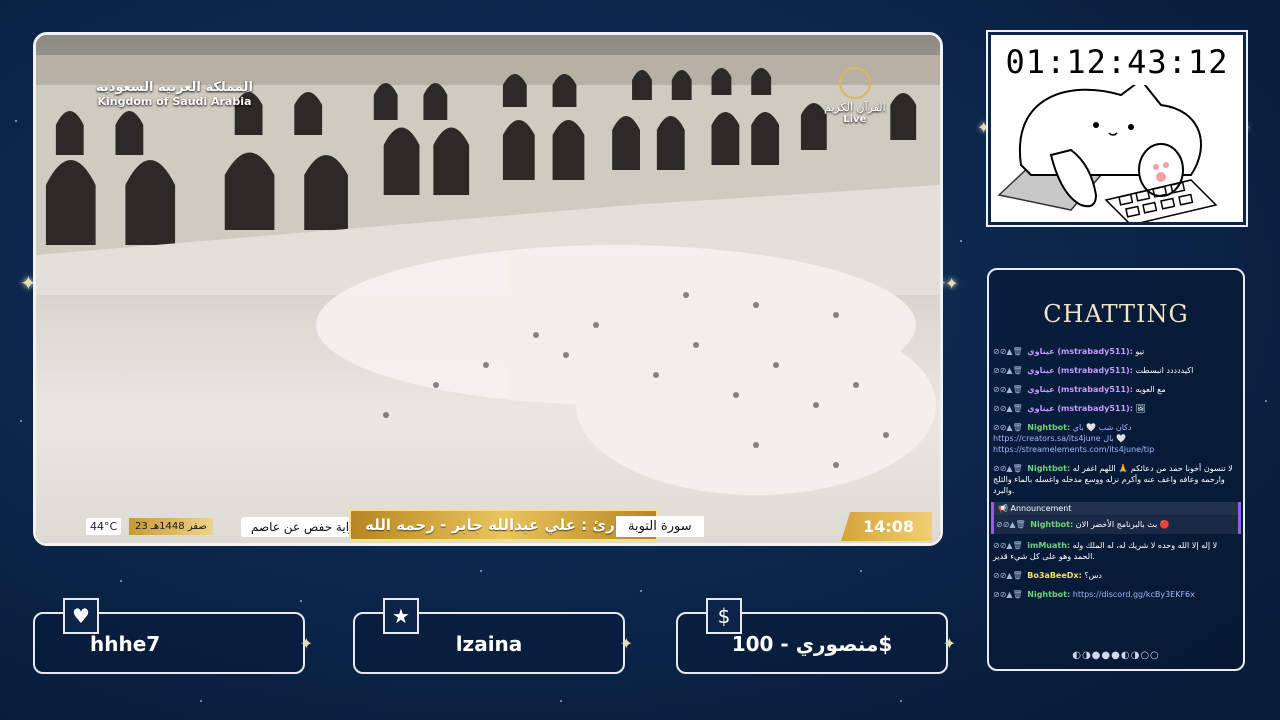 The image size is (1280, 720). What do you see at coordinates (1164, 370) in the screenshot?
I see `chat-text: اكيددددد انبسطت` at bounding box center [1164, 370].